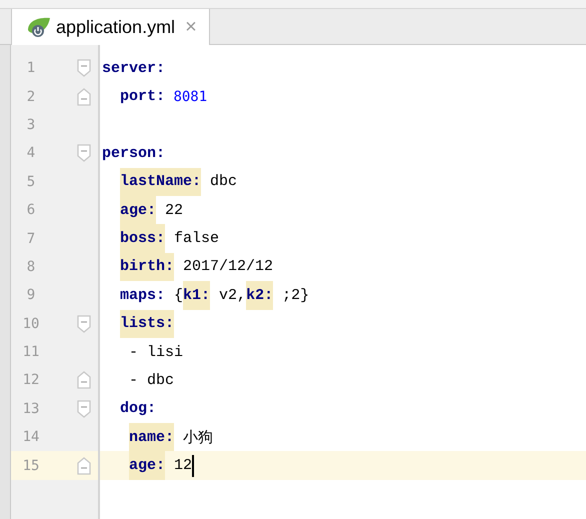 This screenshot has width=586, height=519. What do you see at coordinates (31, 96) in the screenshot?
I see `line-number: 2` at bounding box center [31, 96].